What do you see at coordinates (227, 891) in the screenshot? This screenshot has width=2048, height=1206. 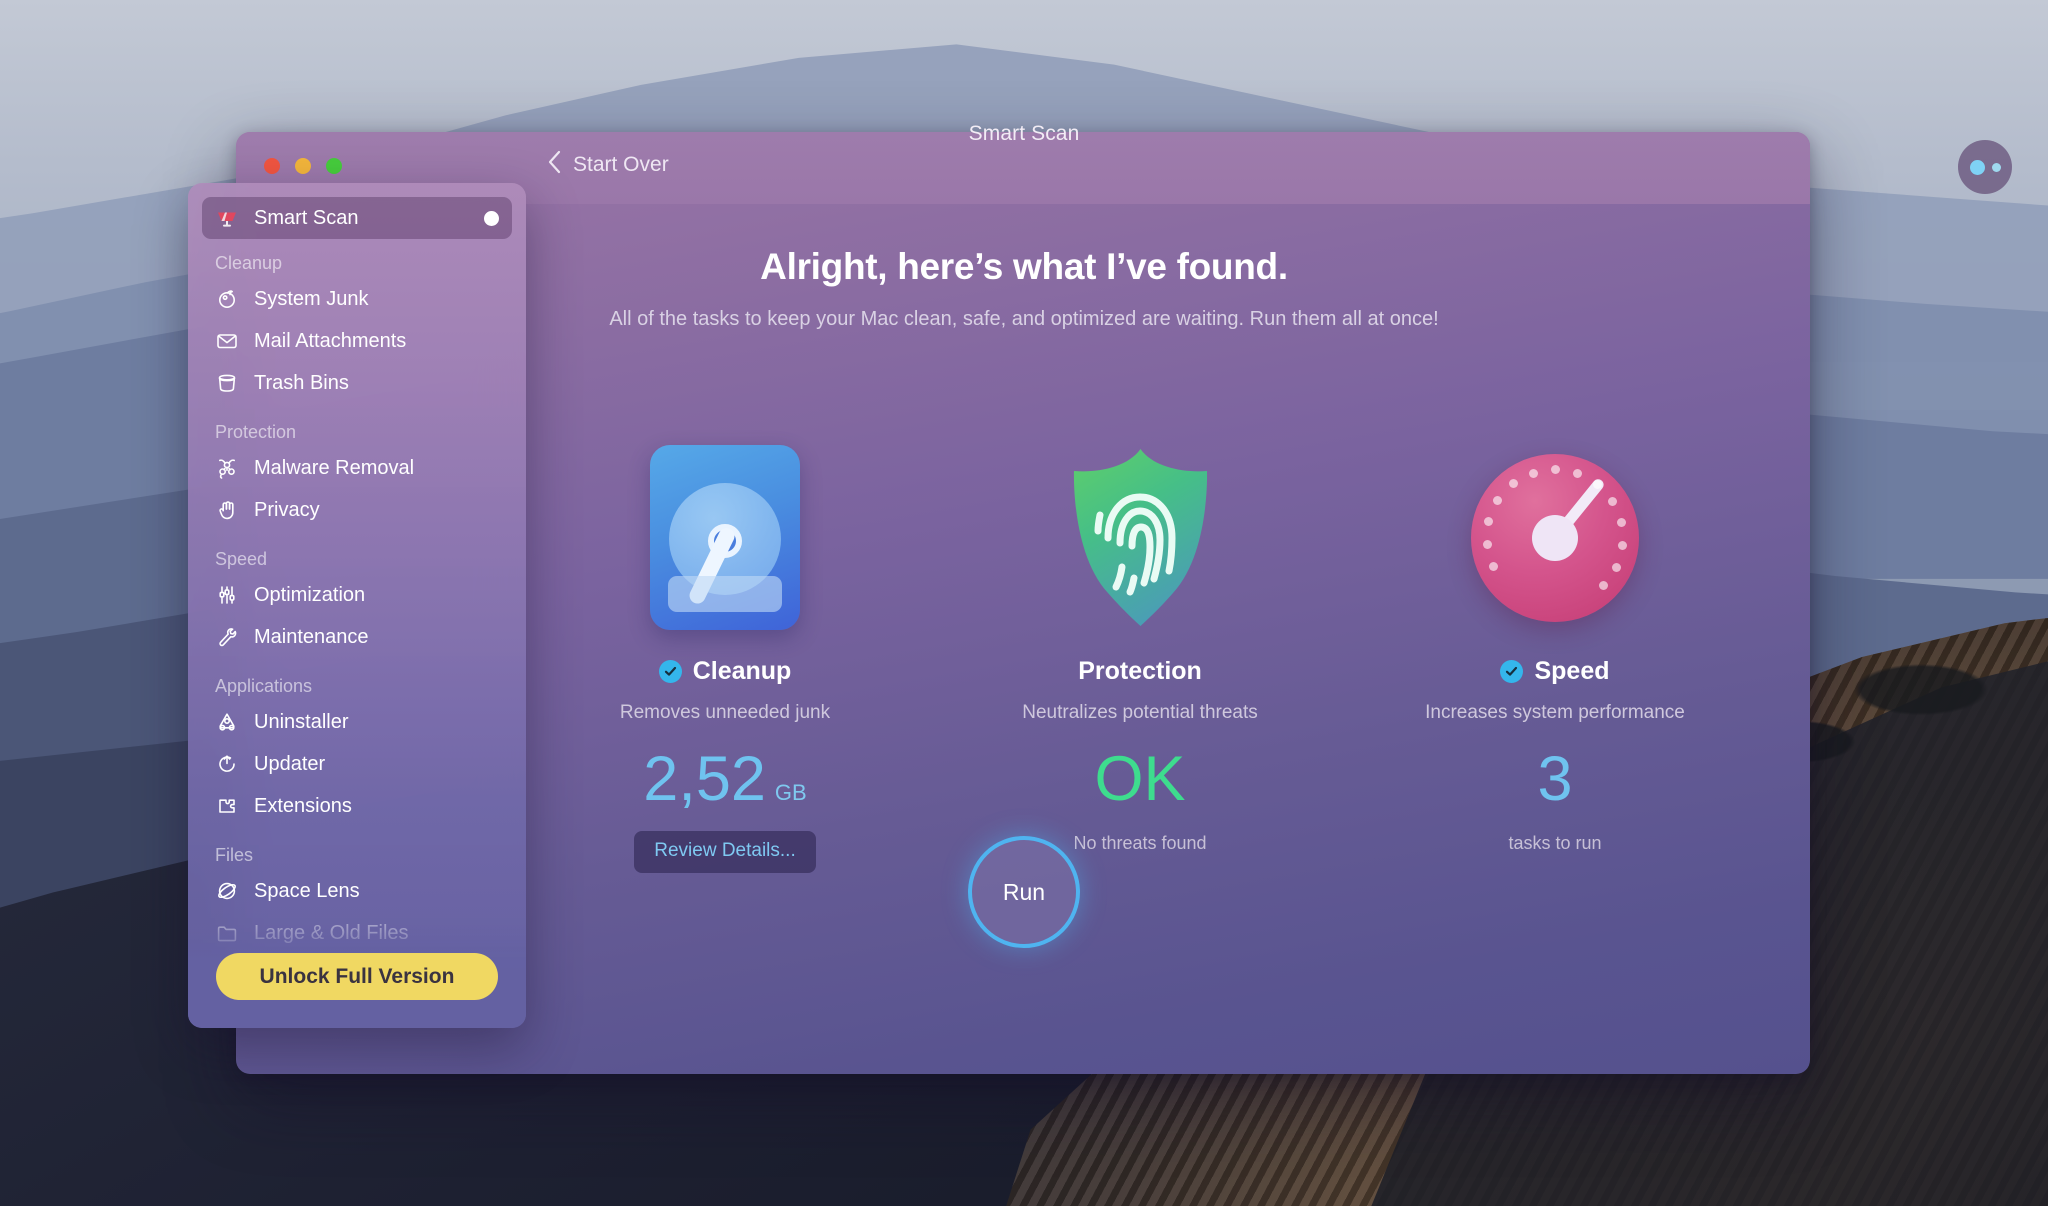 I see `space-lens-icon` at bounding box center [227, 891].